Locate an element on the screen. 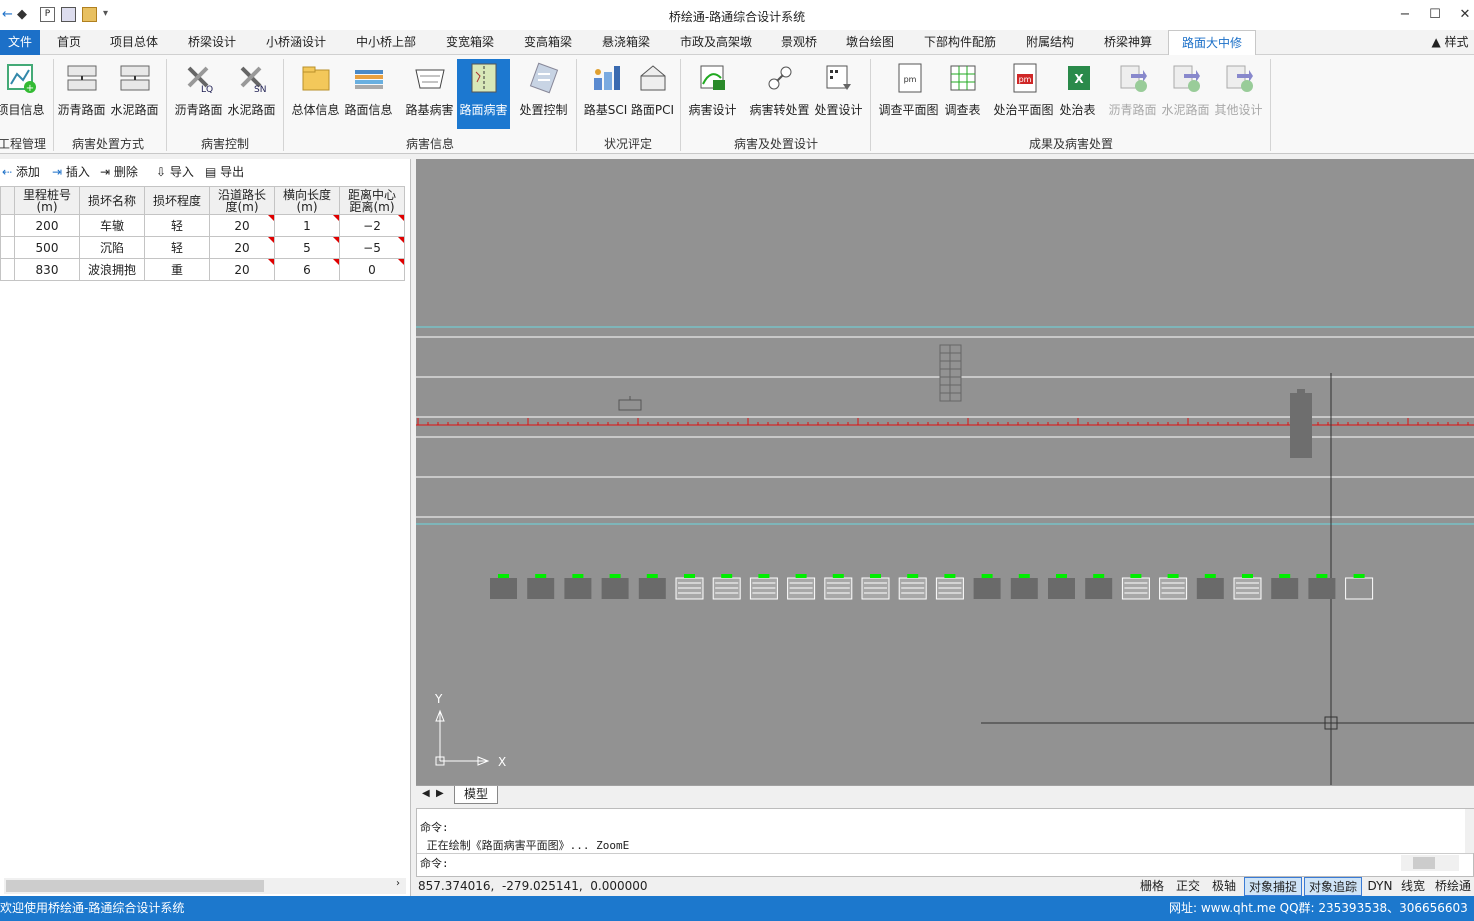 Image resolution: width=1474 pixels, height=921 pixels. toggle-app: 桥绘通 is located at coordinates (1453, 886).